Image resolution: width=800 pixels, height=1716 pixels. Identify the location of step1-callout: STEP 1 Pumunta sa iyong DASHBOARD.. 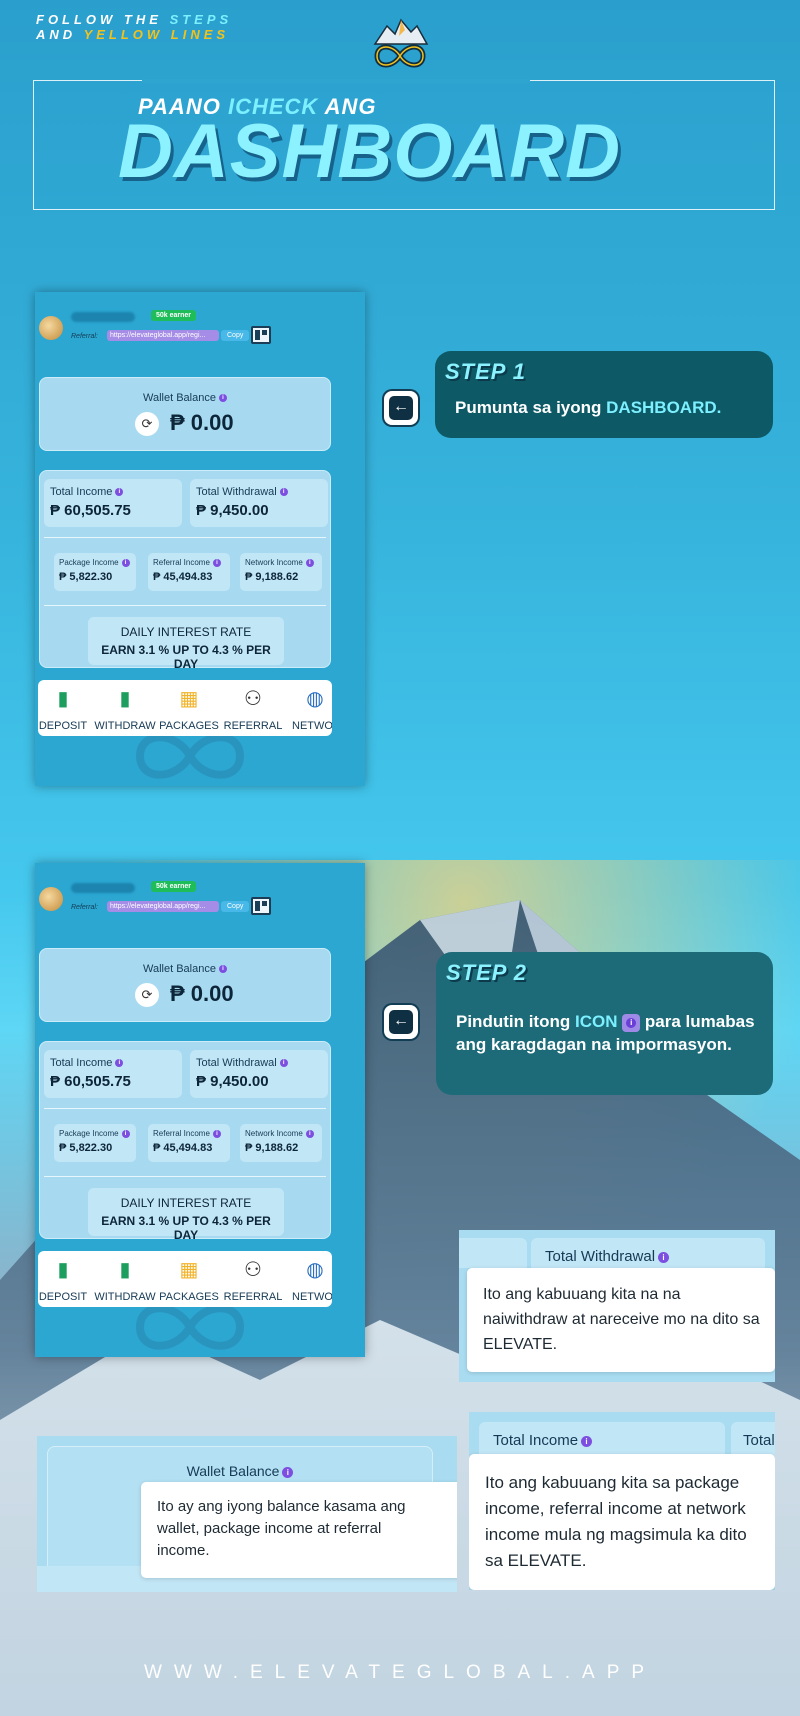
(604, 394).